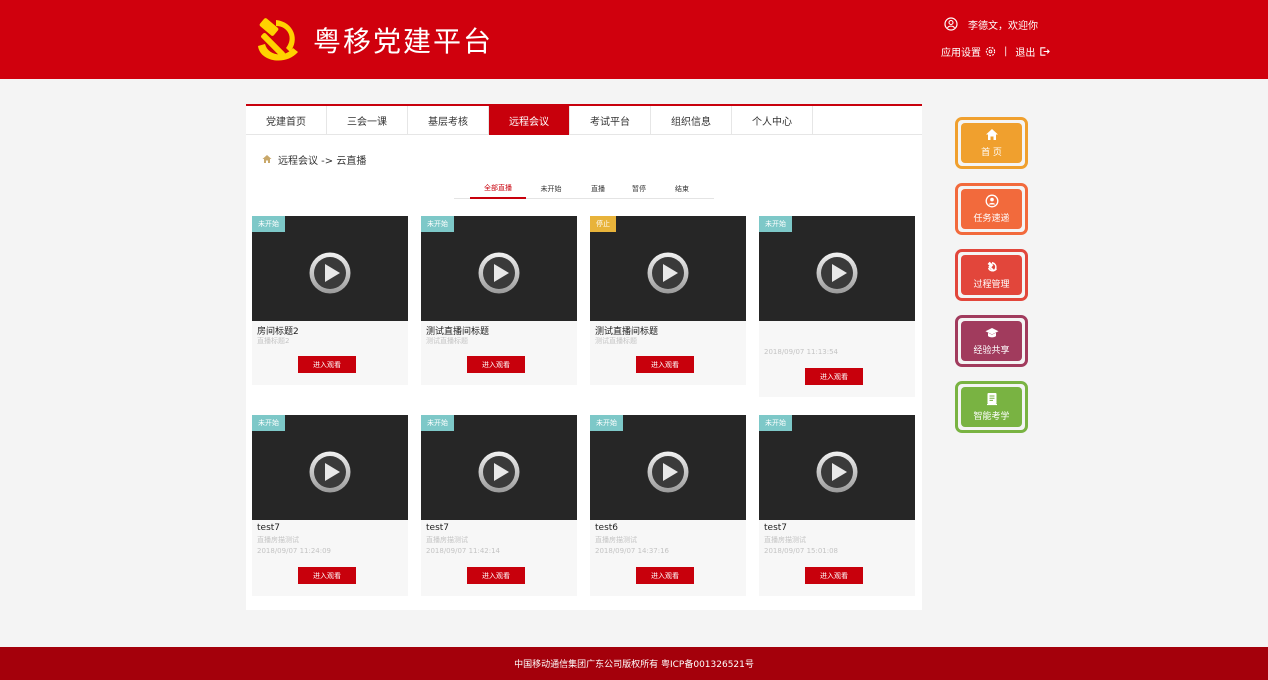  I want to click on quick-link-2: 过程管理, so click(991, 275).